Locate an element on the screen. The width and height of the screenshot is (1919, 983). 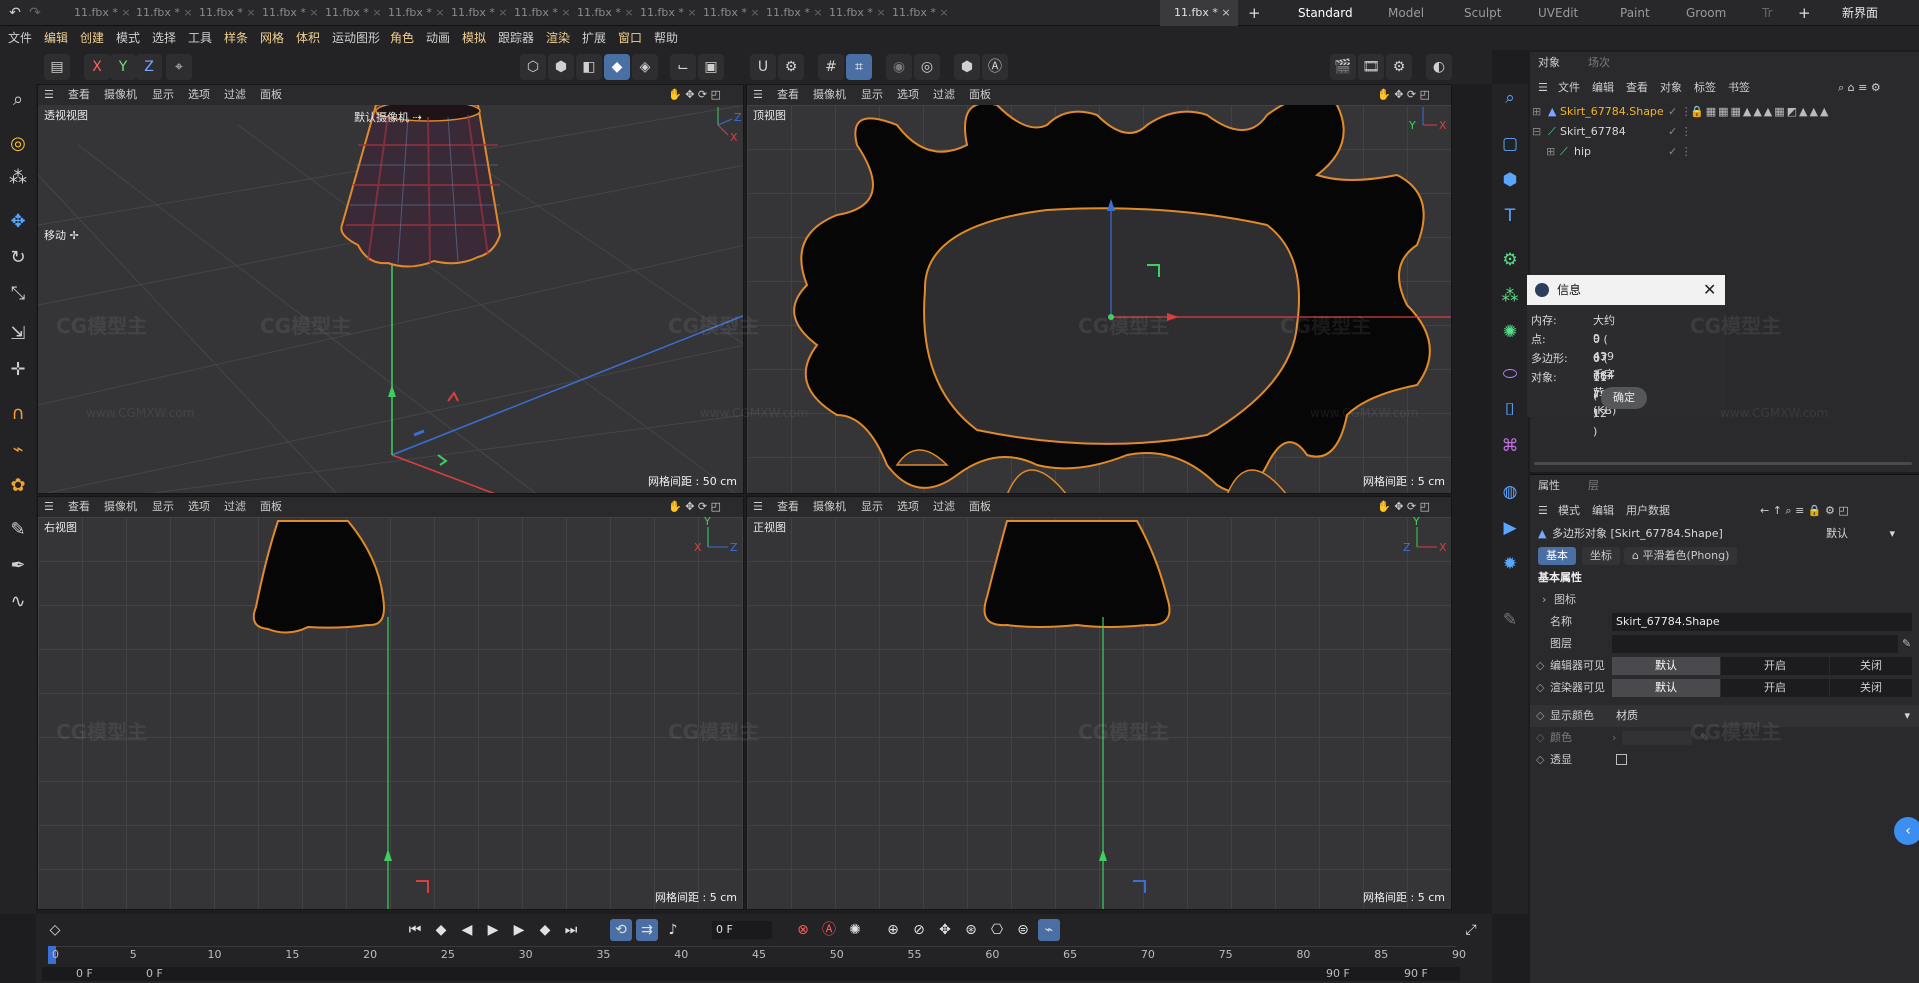
range-end-a: 90 F is located at coordinates (1338, 973).